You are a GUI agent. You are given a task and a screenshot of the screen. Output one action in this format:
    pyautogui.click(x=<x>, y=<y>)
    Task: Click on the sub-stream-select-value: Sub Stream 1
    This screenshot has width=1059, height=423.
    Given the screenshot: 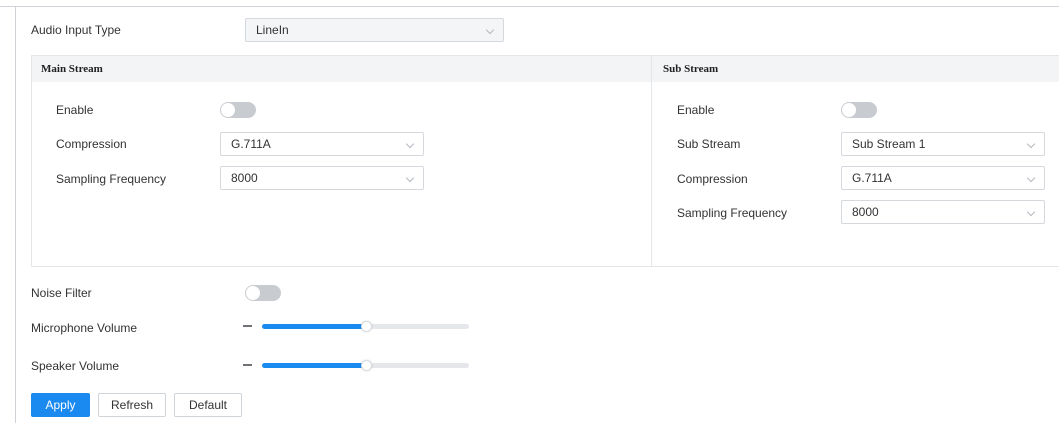 What is the action you would take?
    pyautogui.click(x=889, y=144)
    